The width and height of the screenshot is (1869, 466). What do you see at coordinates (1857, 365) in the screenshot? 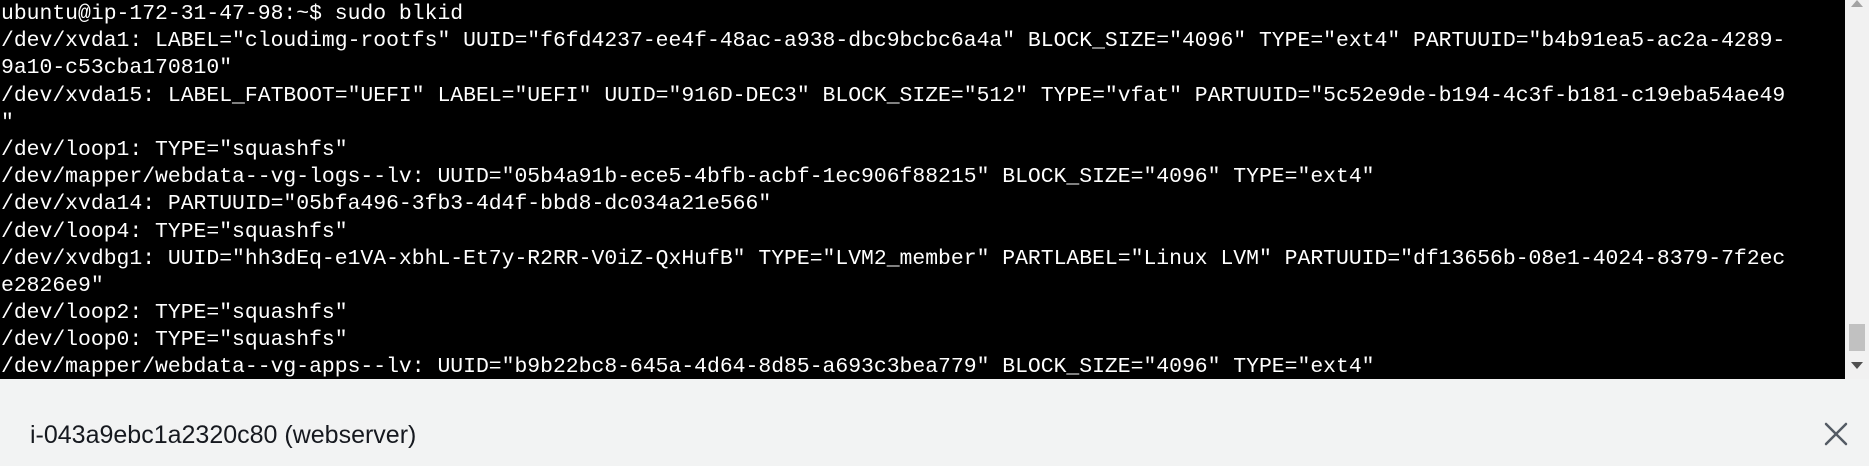
I see `scroll-down-arrow-icon` at bounding box center [1857, 365].